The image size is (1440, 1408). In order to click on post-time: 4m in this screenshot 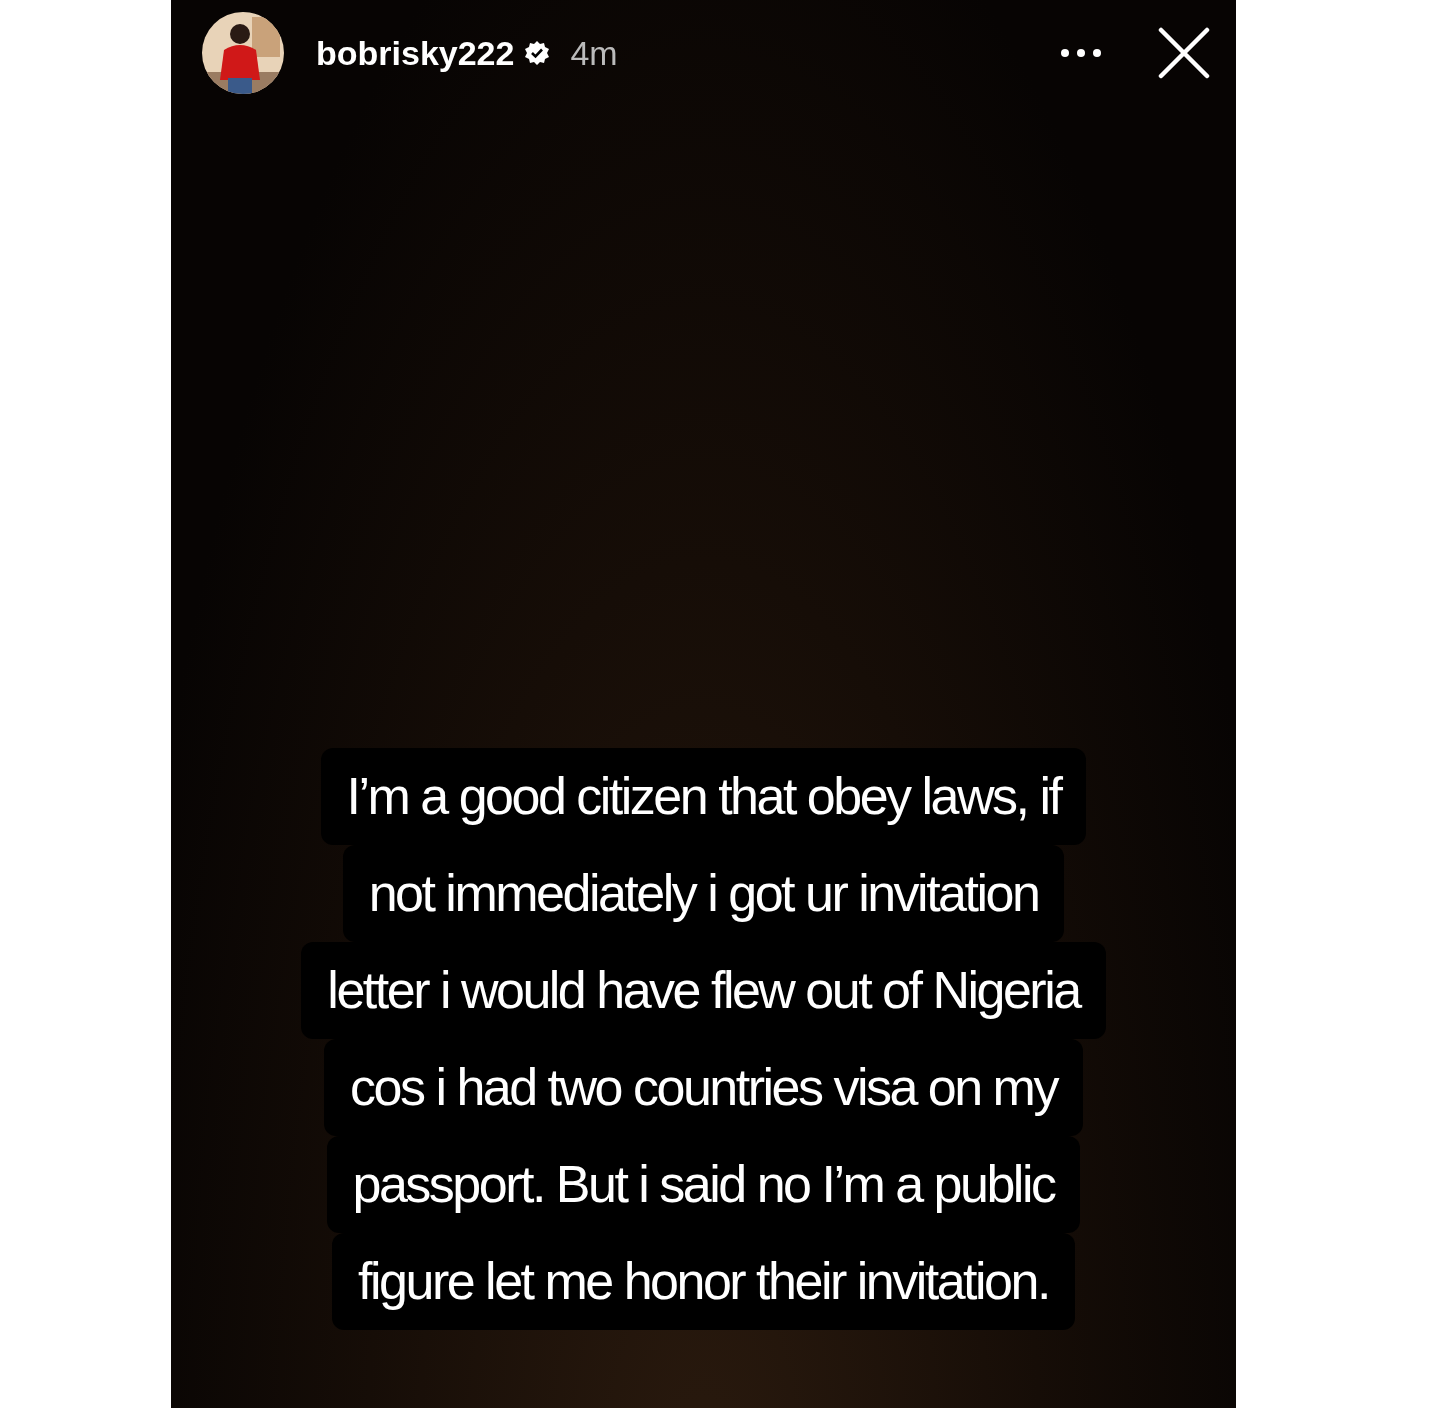, I will do `click(594, 53)`.